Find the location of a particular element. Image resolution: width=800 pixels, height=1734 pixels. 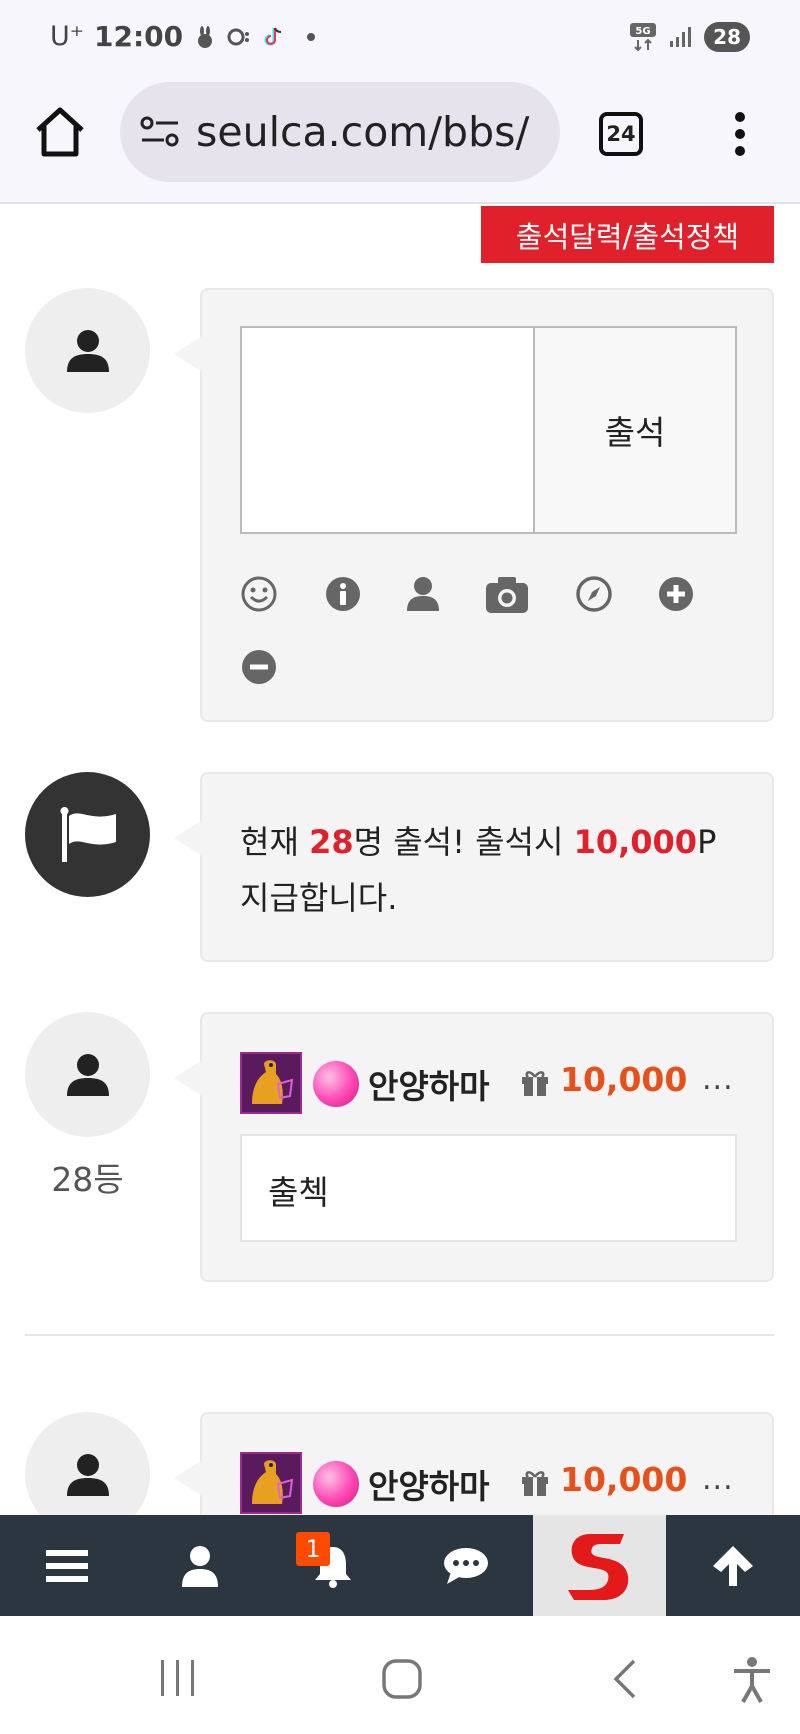

recent-apps-icon is located at coordinates (178, 1678).